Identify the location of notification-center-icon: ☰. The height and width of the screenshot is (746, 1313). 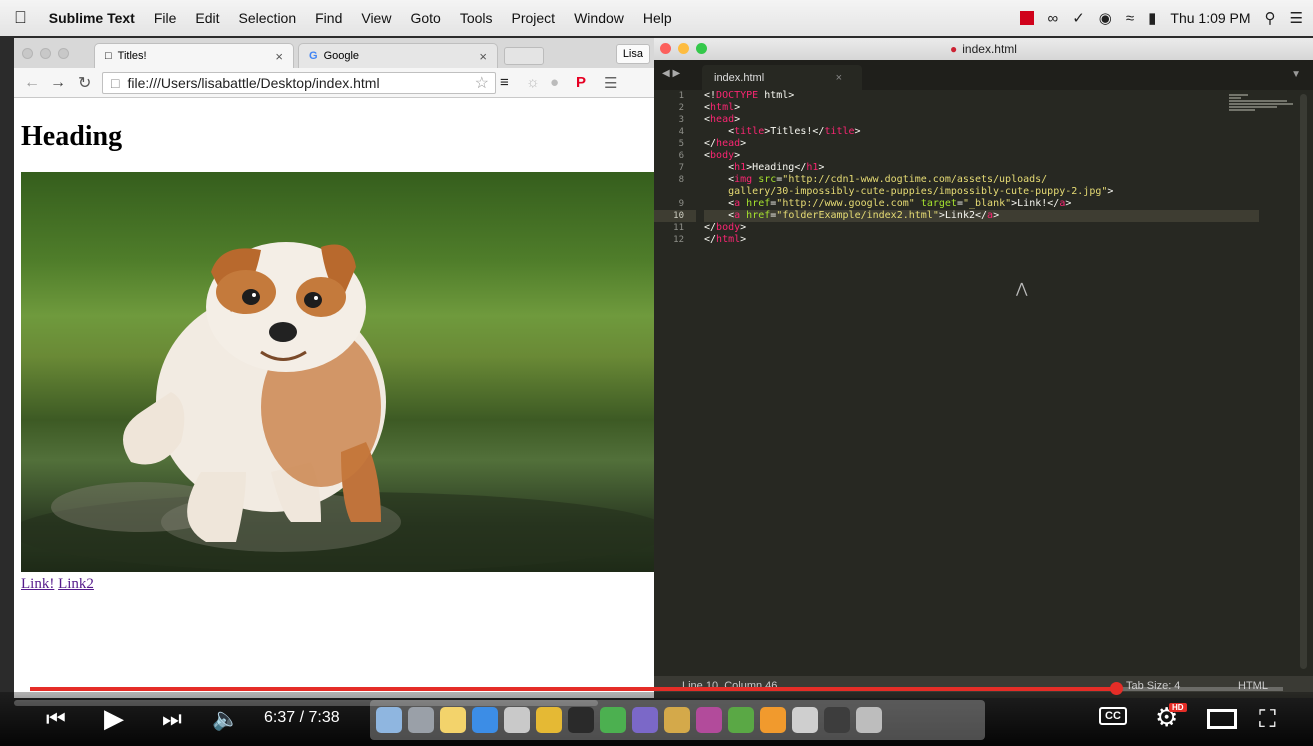
(1296, 18).